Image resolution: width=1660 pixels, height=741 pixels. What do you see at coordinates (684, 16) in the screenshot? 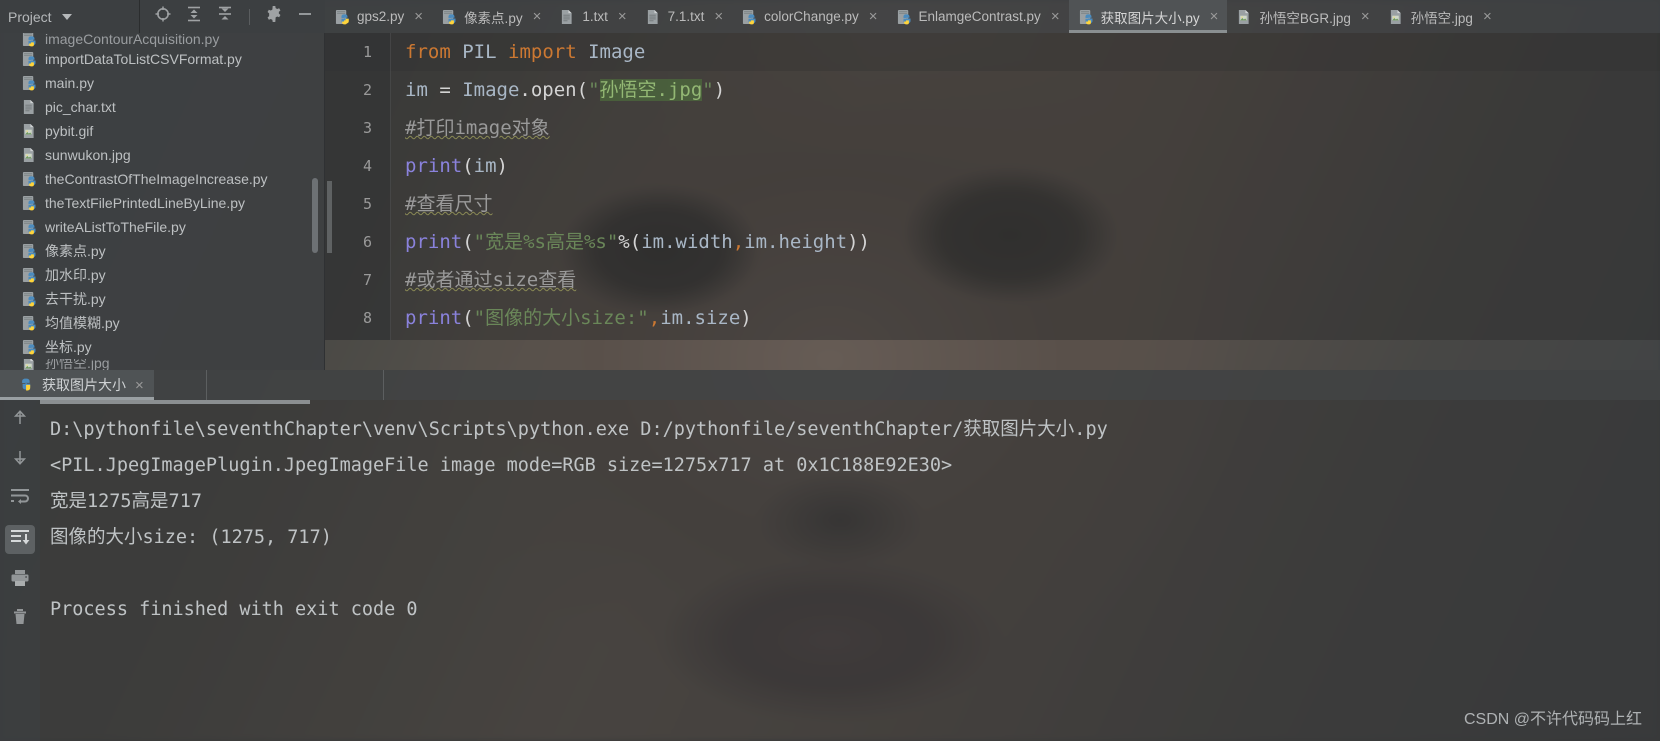
I see `editor-tab-71txt: 7.1.txt ×` at bounding box center [684, 16].